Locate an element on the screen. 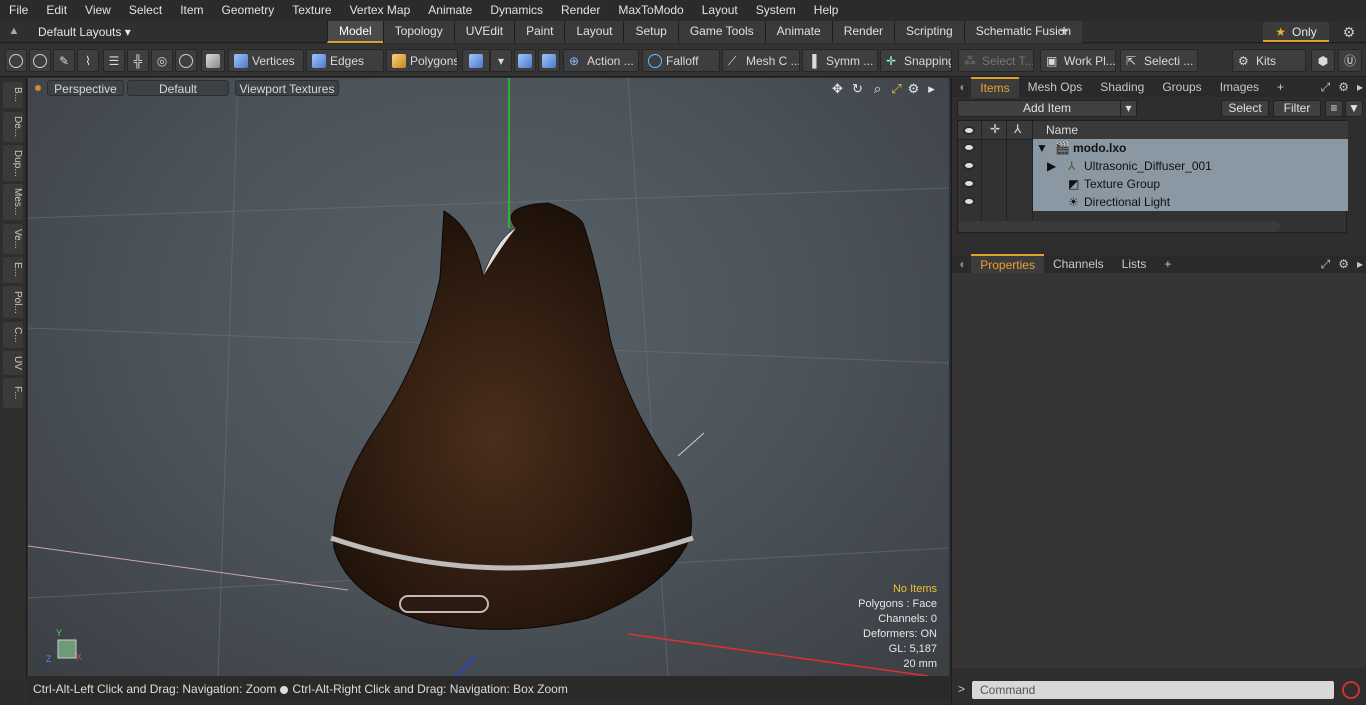 This screenshot has height=705, width=1366. menu-help: Help is located at coordinates (826, 10).